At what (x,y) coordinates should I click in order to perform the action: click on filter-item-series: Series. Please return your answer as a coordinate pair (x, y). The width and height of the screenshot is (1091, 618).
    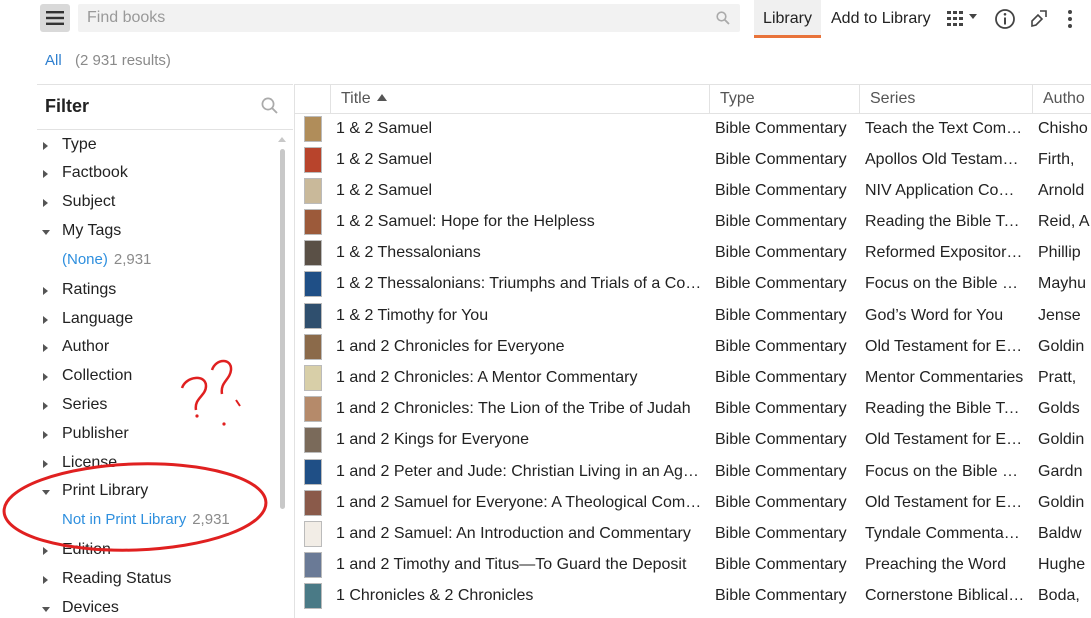
    Looking at the image, I should click on (157, 406).